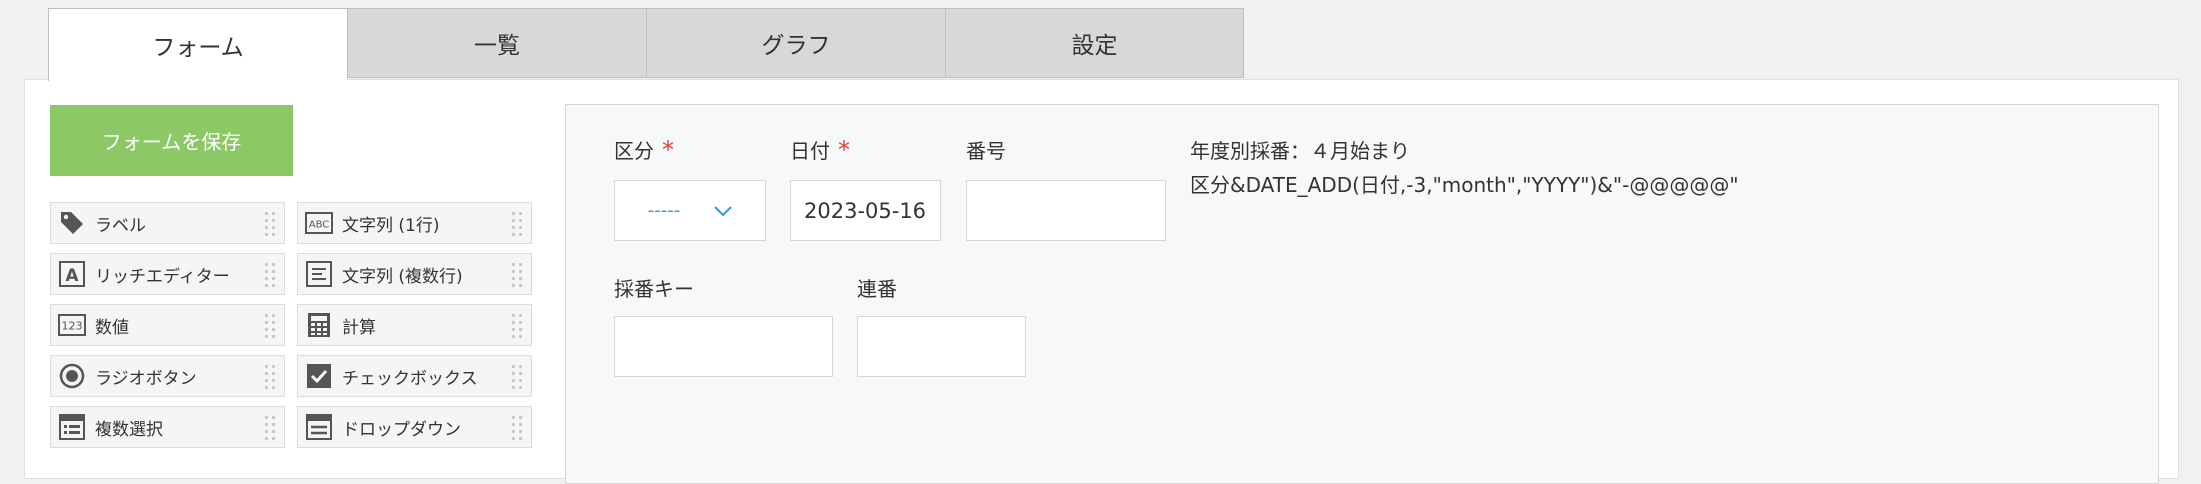 Image resolution: width=2201 pixels, height=484 pixels. Describe the element at coordinates (644, 150) in the screenshot. I see `kubun-label: 区分 *` at that location.